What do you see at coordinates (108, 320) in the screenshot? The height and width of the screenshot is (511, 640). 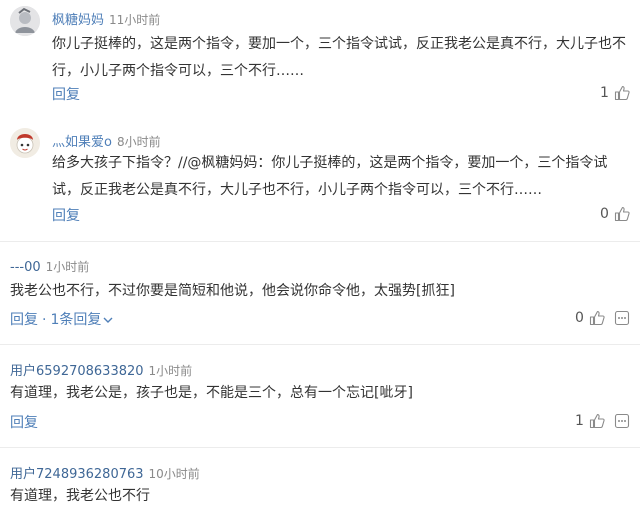 I see `chevron-down-icon` at bounding box center [108, 320].